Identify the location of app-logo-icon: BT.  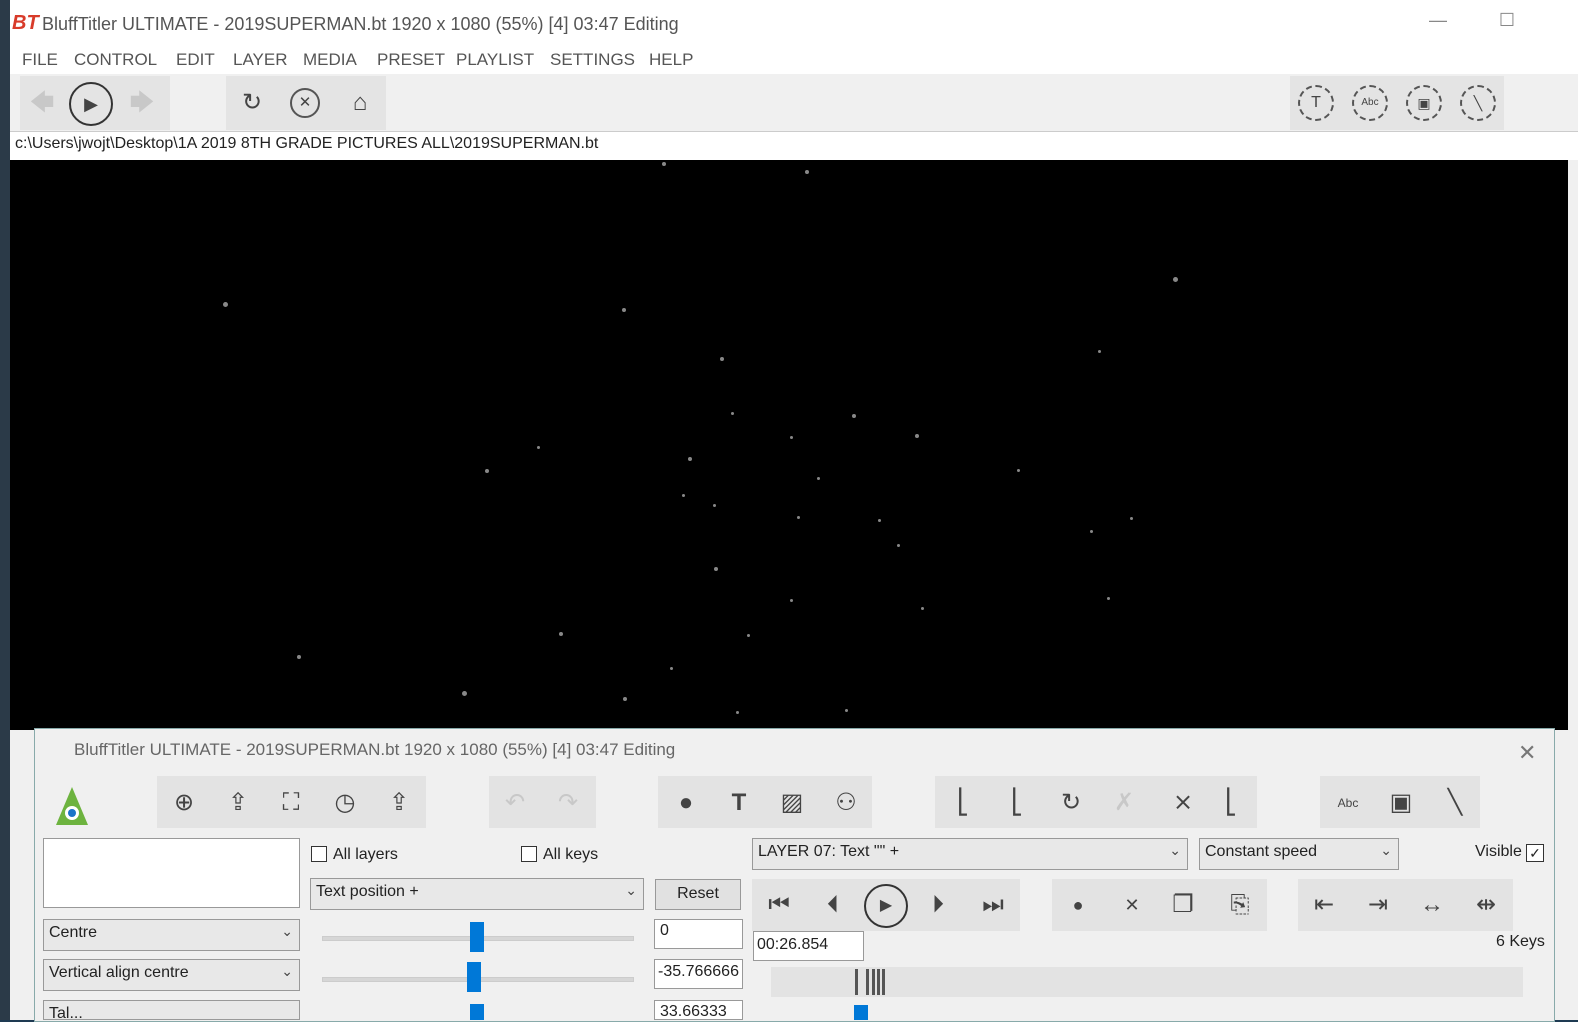
(25, 23).